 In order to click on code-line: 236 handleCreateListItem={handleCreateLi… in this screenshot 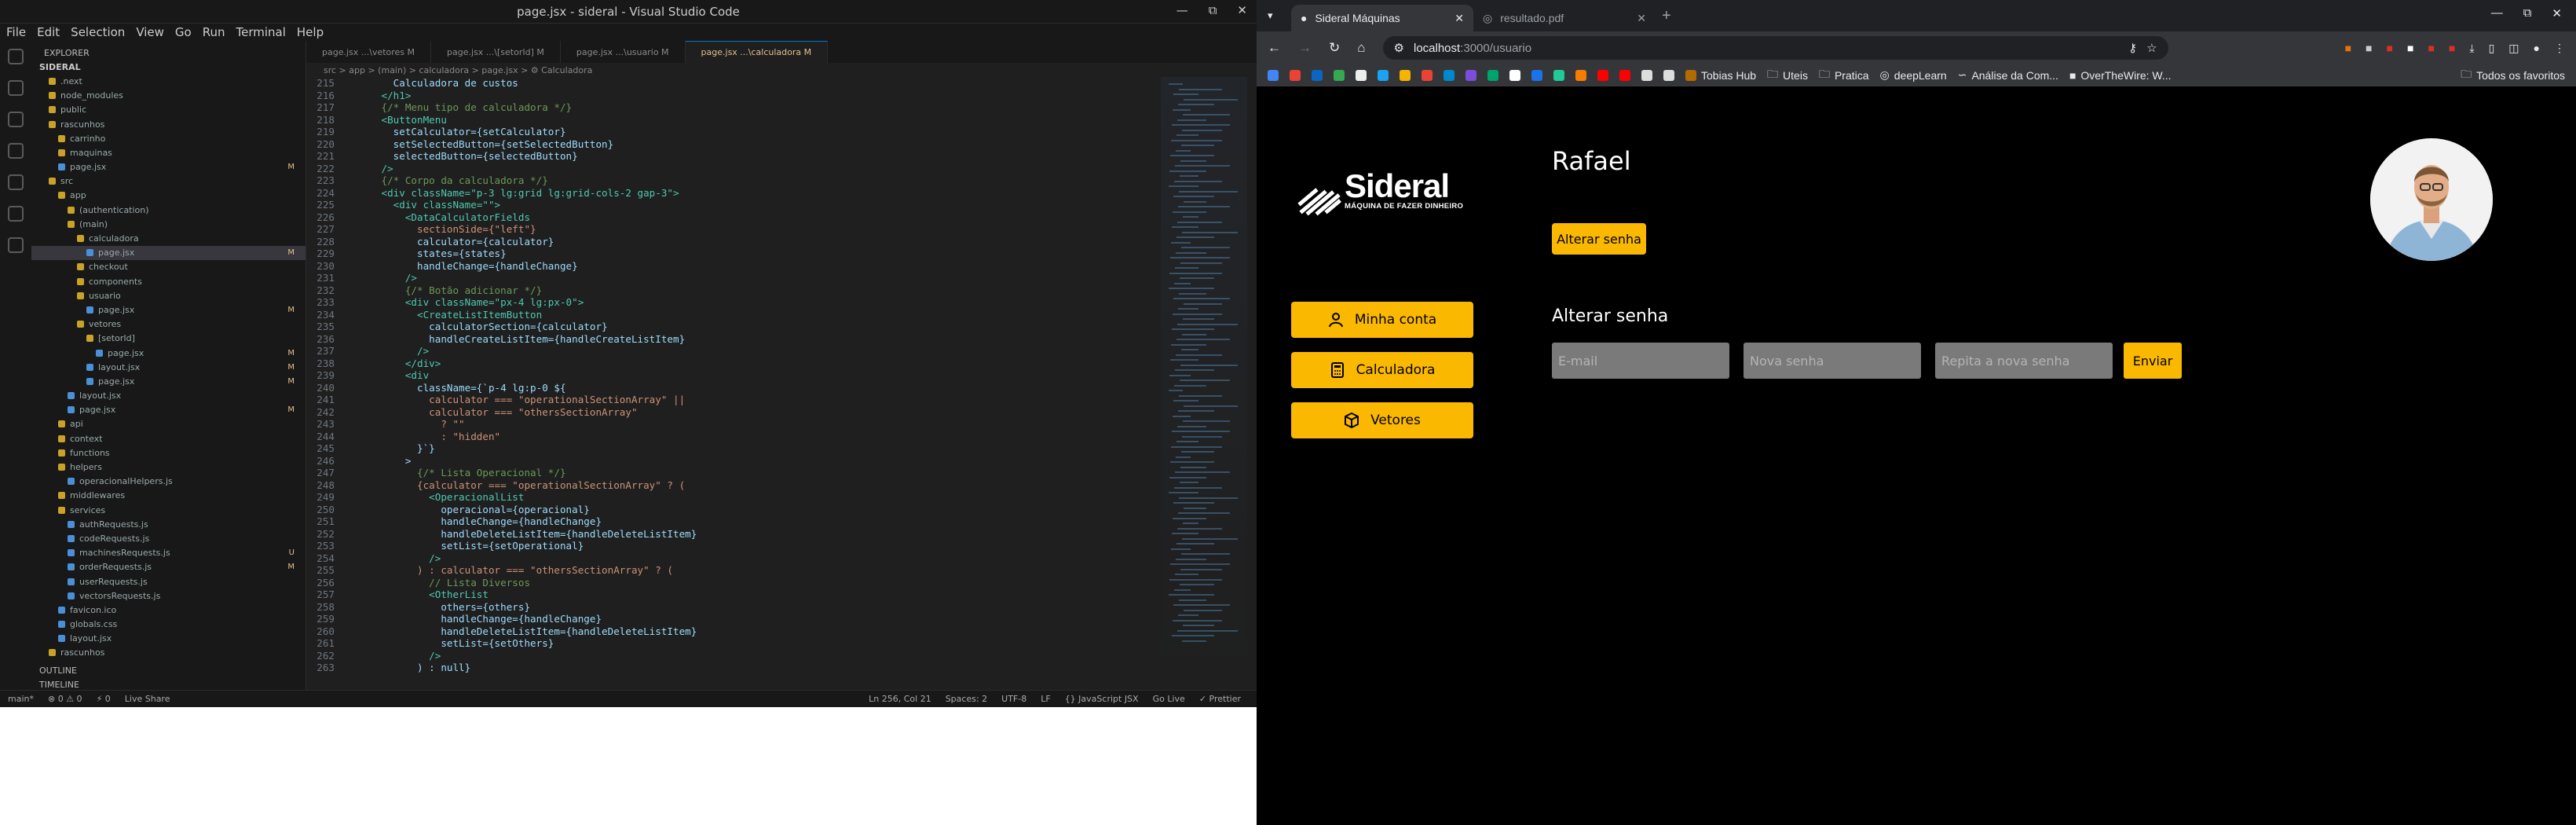, I will do `click(730, 339)`.